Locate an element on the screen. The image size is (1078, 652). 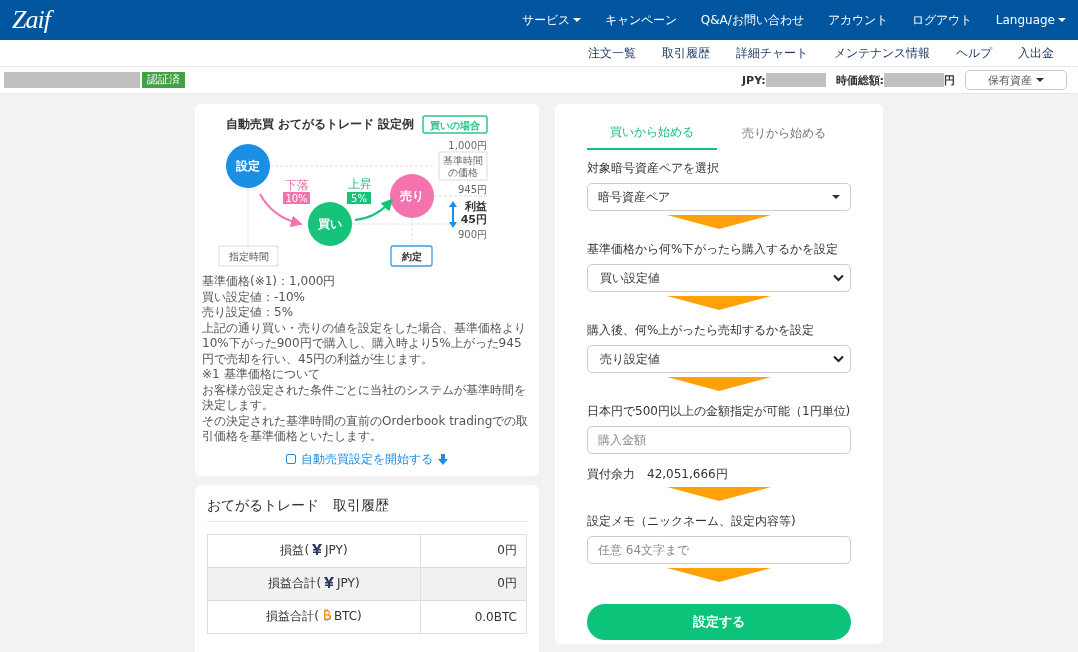
flow-node: 売り is located at coordinates (412, 196).